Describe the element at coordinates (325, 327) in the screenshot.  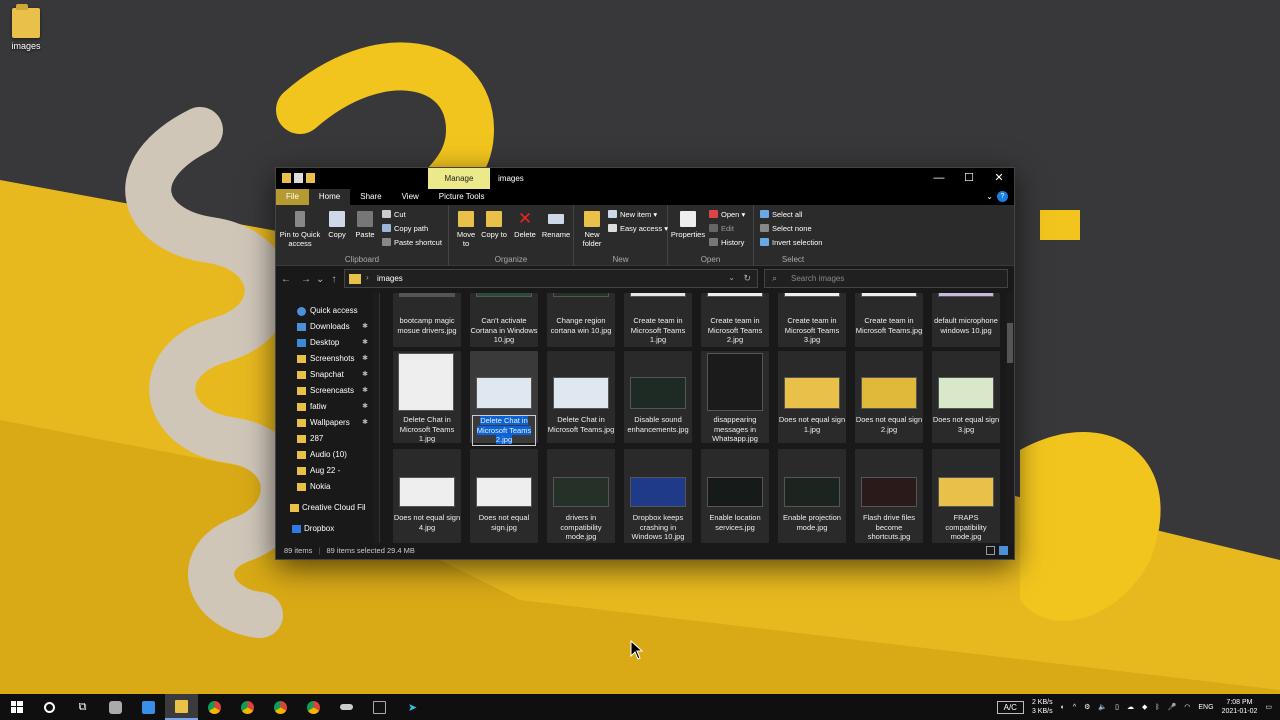
I see `sidebar-item-downloads: Downloads ✱` at that location.